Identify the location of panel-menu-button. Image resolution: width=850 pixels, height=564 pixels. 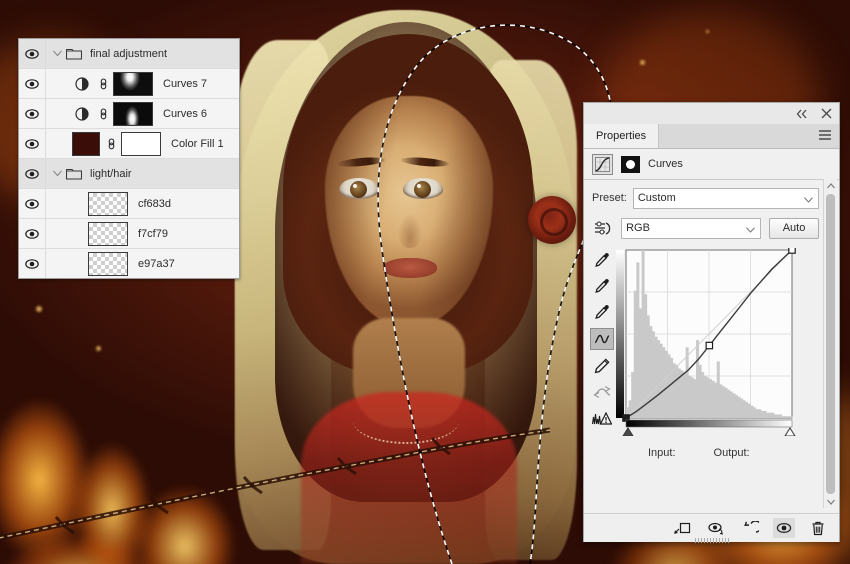
(825, 136).